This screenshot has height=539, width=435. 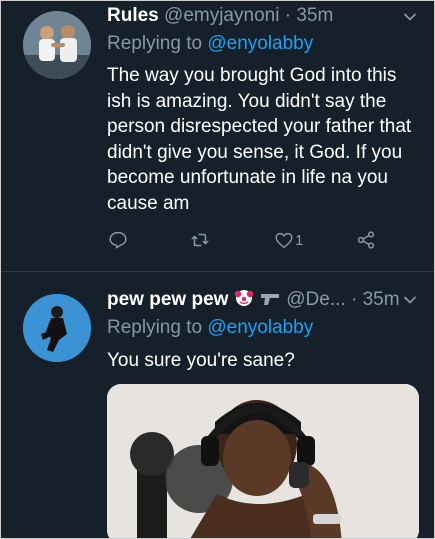 I want to click on clown-emoji-icon, so click(x=243, y=298).